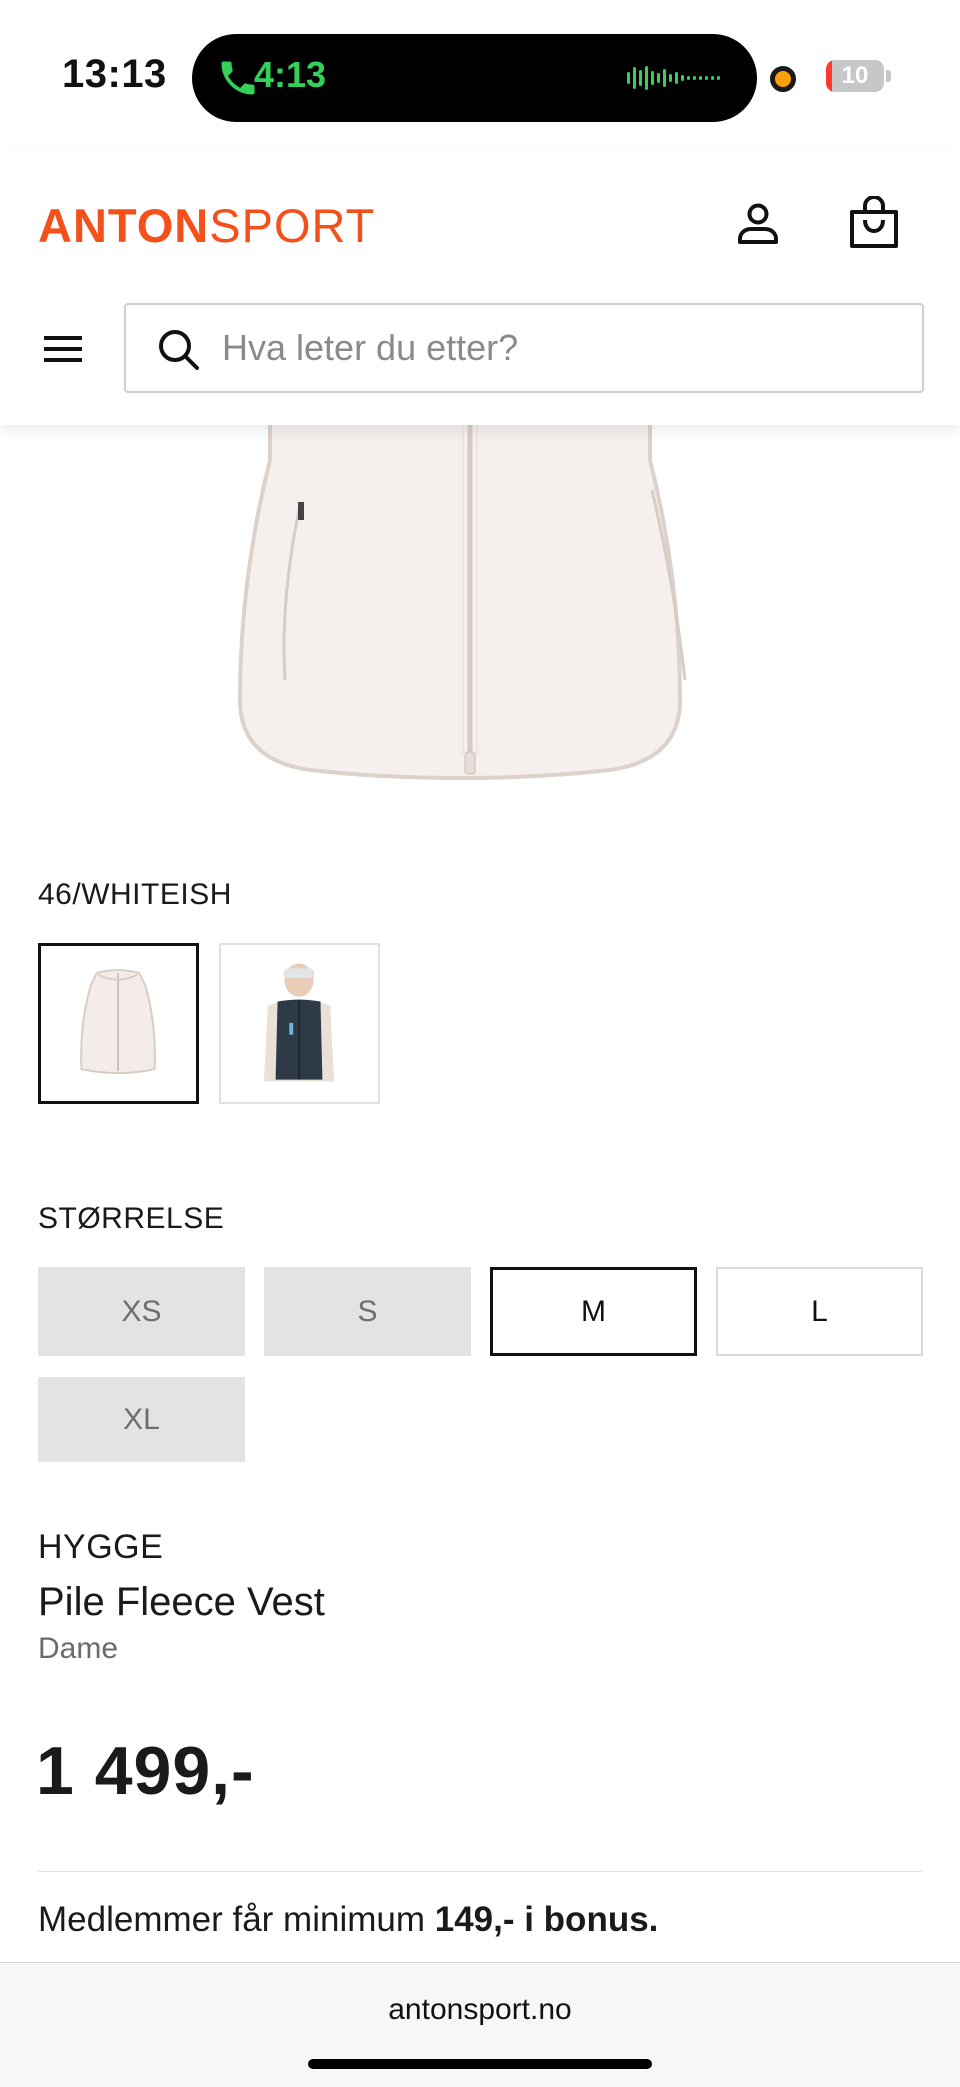 This screenshot has width=960, height=2087. What do you see at coordinates (546, 1919) in the screenshot?
I see `bonus-amount: 149,- i bonus.` at bounding box center [546, 1919].